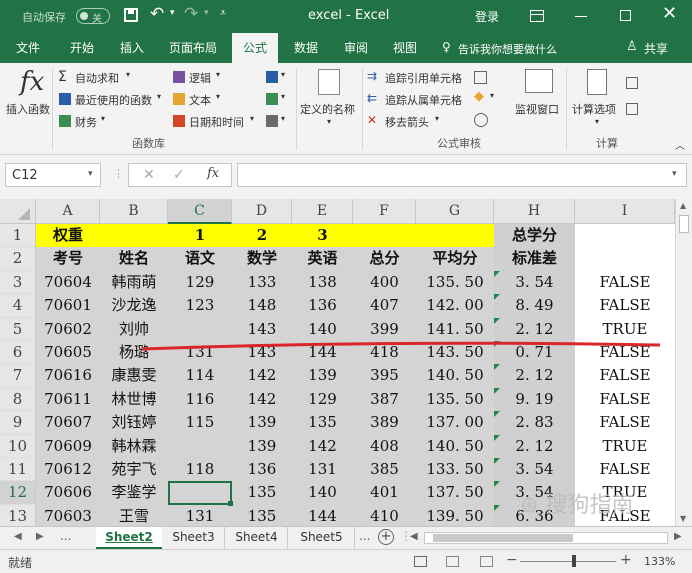 The width and height of the screenshot is (692, 573). What do you see at coordinates (568, 561) in the screenshot?
I see `zoom-slider` at bounding box center [568, 561].